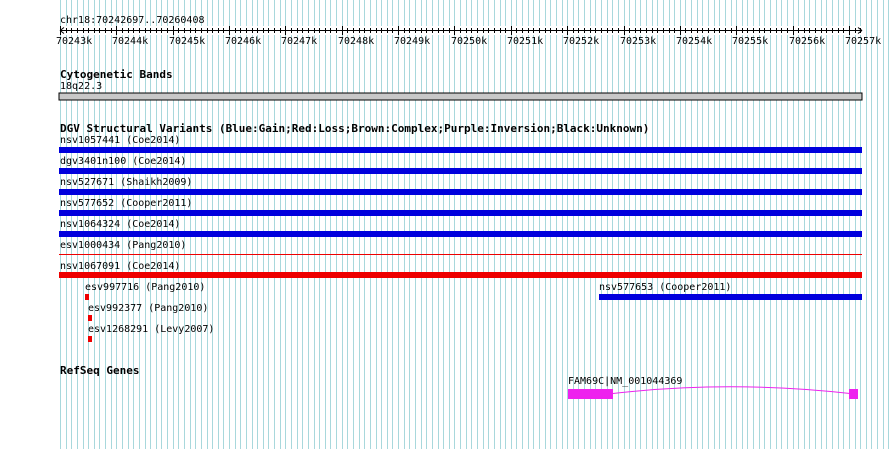  I want to click on cytoband-bar, so click(460, 96).